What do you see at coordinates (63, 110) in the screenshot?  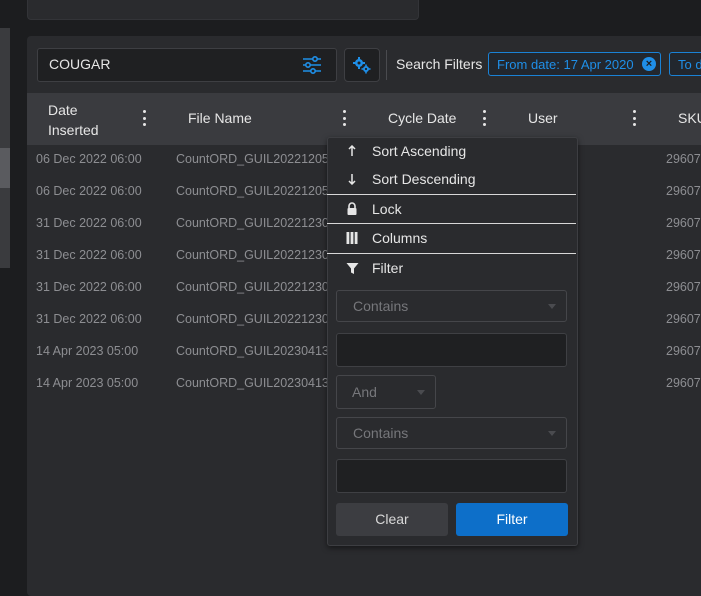 I see `column-header-label: Date` at bounding box center [63, 110].